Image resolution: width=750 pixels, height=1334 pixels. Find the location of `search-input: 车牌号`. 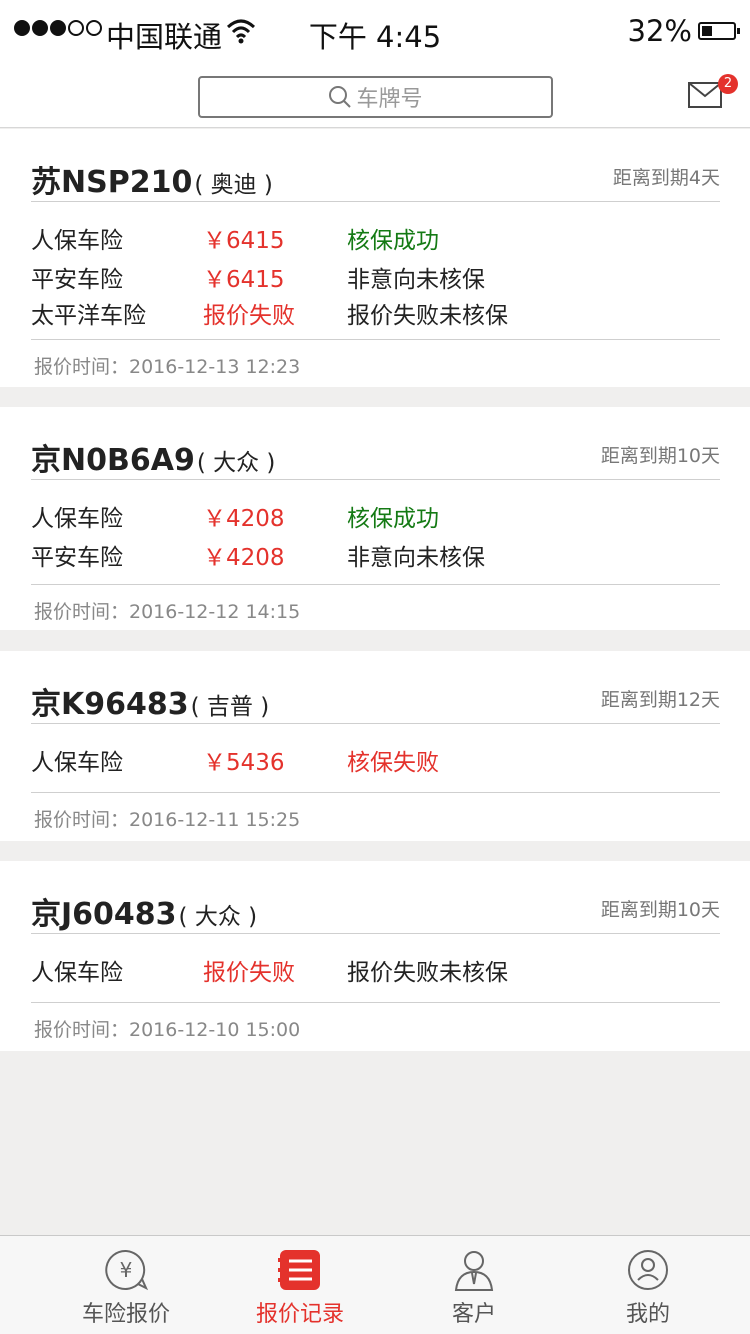

search-input: 车牌号 is located at coordinates (375, 97).